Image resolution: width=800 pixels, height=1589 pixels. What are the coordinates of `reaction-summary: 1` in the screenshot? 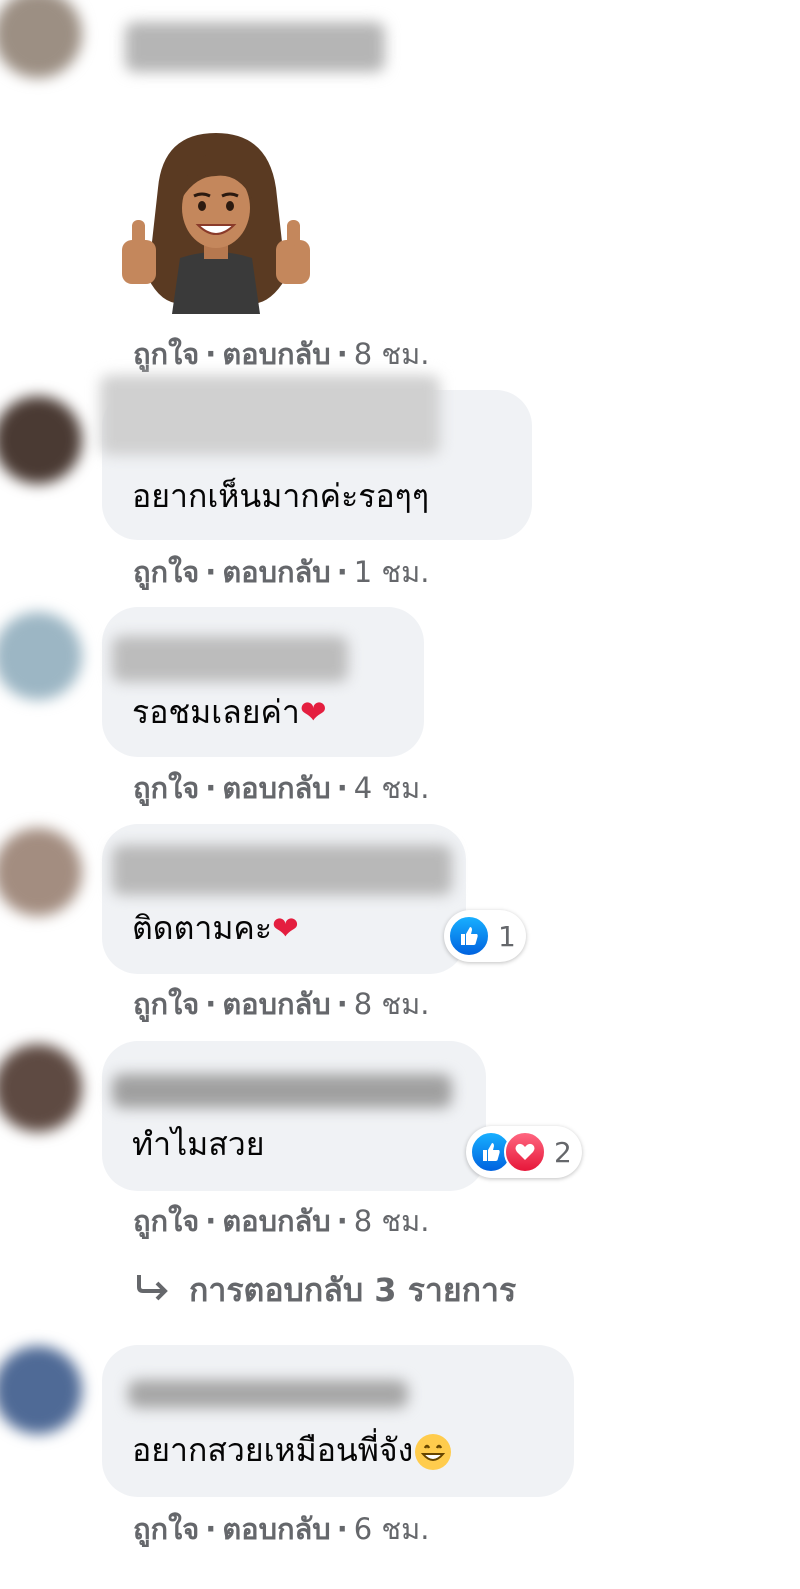 It's located at (485, 936).